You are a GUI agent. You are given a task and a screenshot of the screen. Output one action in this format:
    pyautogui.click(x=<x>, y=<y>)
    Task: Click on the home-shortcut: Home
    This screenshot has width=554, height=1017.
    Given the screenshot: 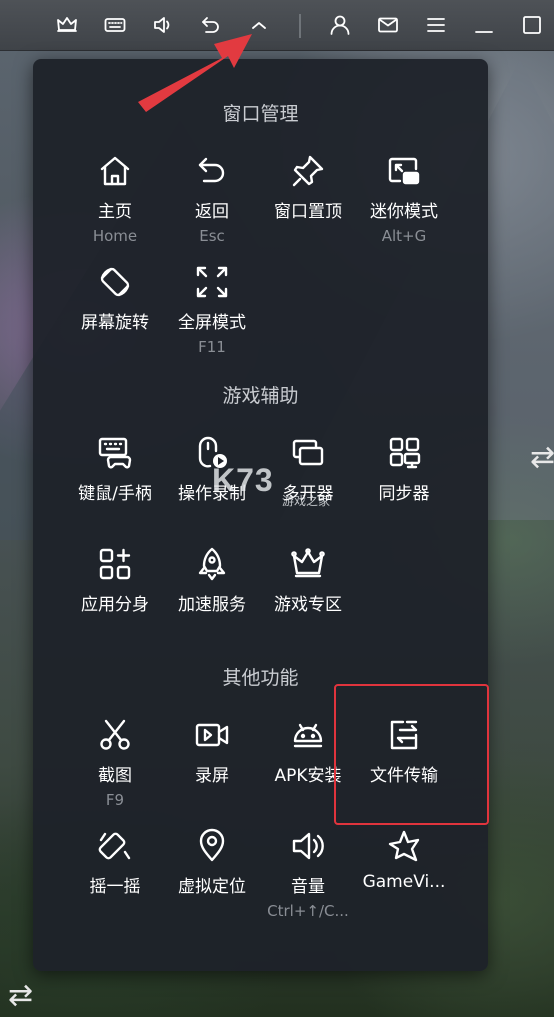 What is the action you would take?
    pyautogui.click(x=115, y=236)
    